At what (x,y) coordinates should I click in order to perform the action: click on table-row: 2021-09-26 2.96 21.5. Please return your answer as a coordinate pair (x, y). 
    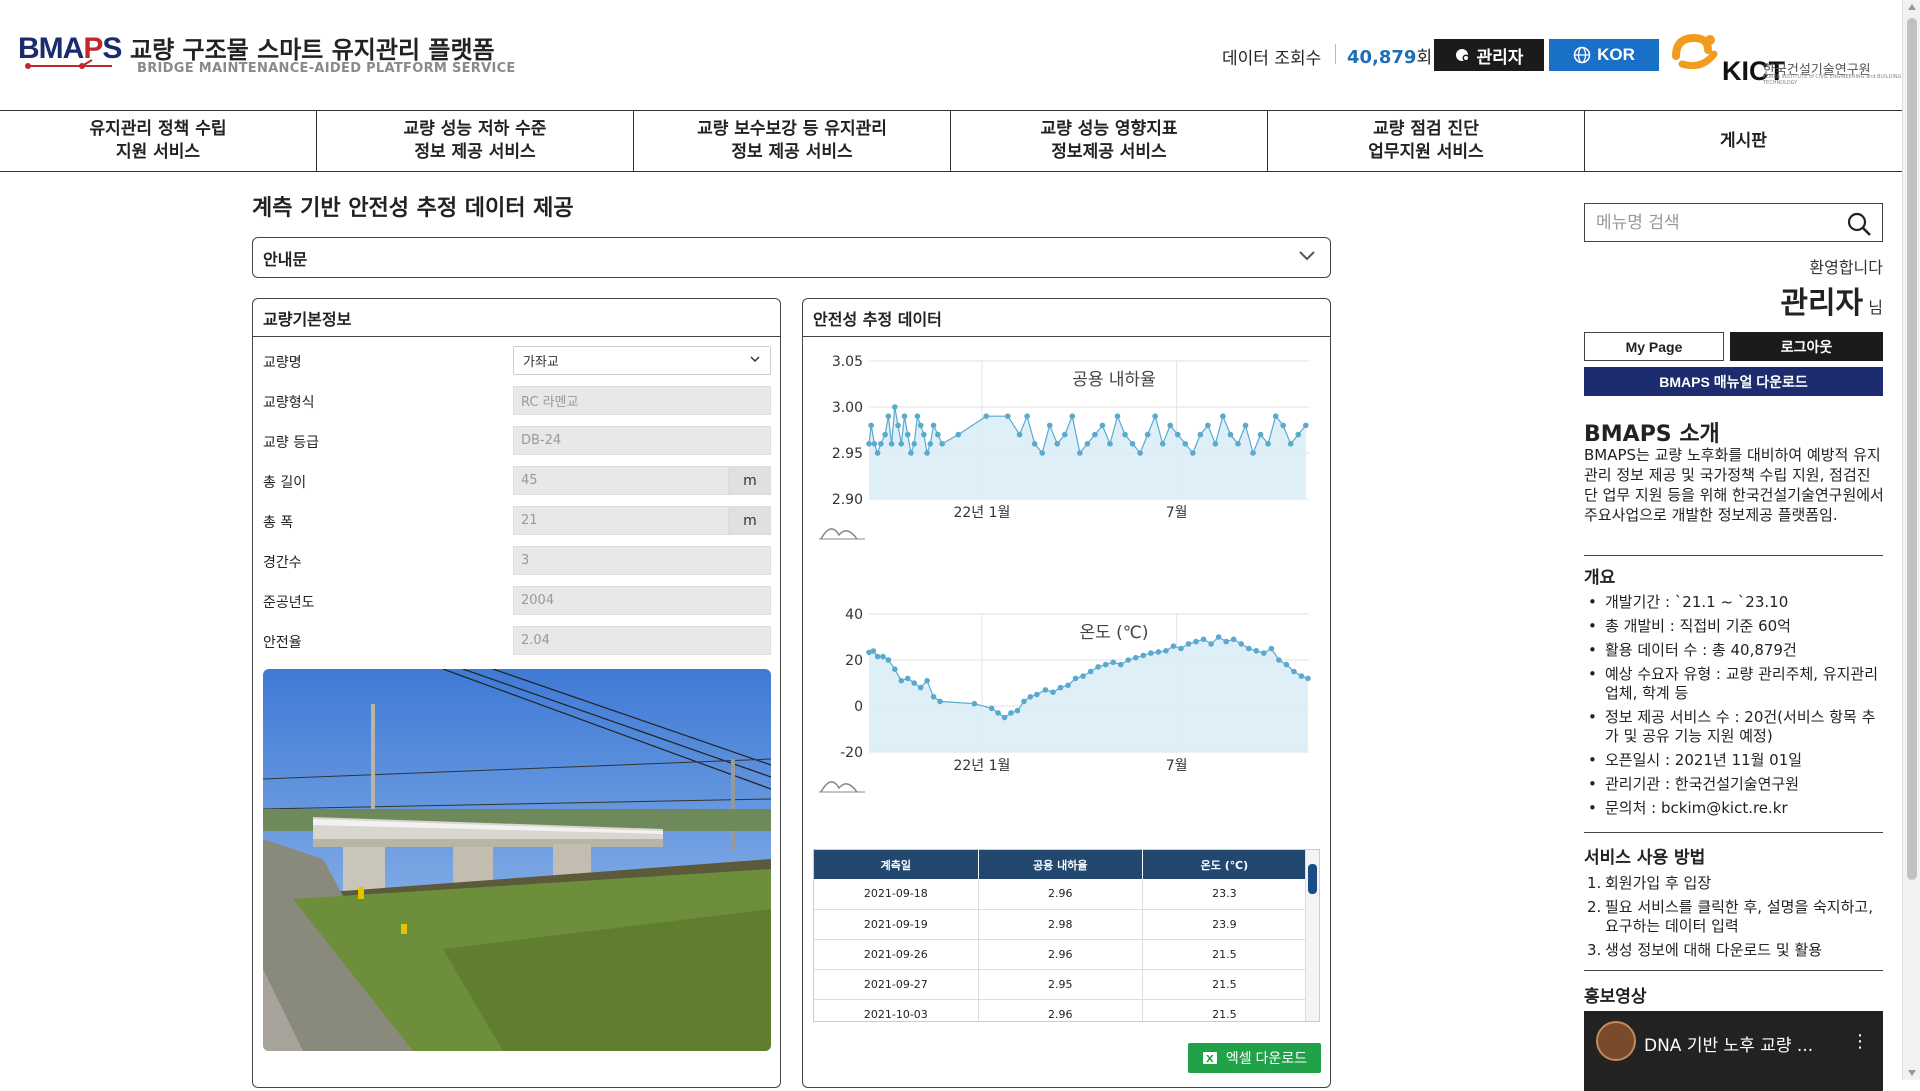
    Looking at the image, I should click on (1061, 954).